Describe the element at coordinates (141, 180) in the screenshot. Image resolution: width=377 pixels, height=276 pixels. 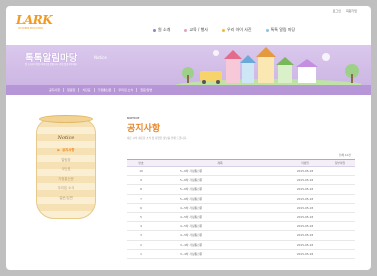
I see `row-number: 9` at that location.